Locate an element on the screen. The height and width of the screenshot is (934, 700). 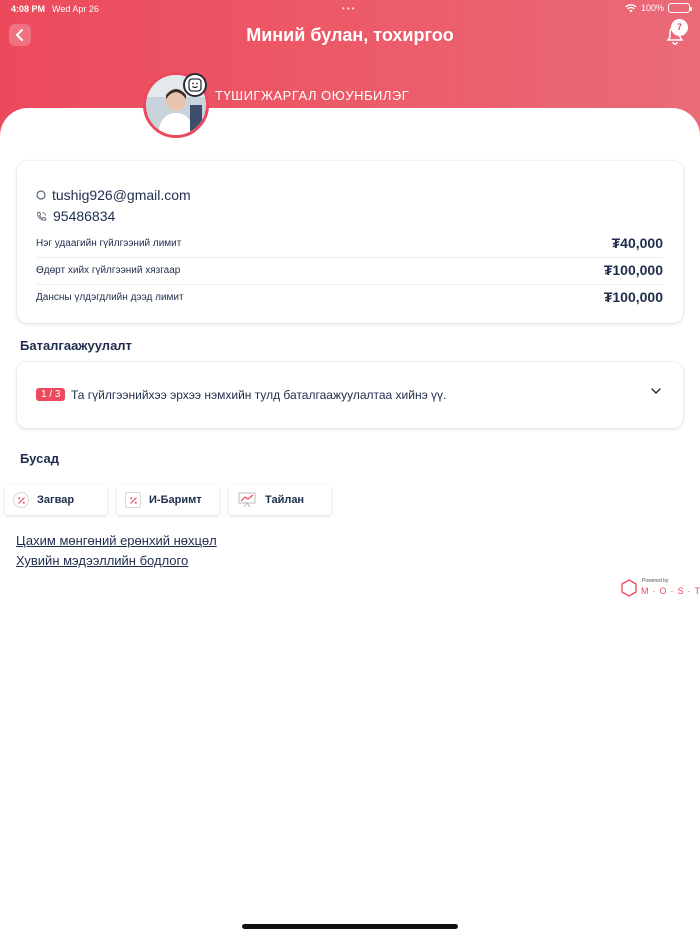
status-time: 4:08 PM is located at coordinates (28, 9).